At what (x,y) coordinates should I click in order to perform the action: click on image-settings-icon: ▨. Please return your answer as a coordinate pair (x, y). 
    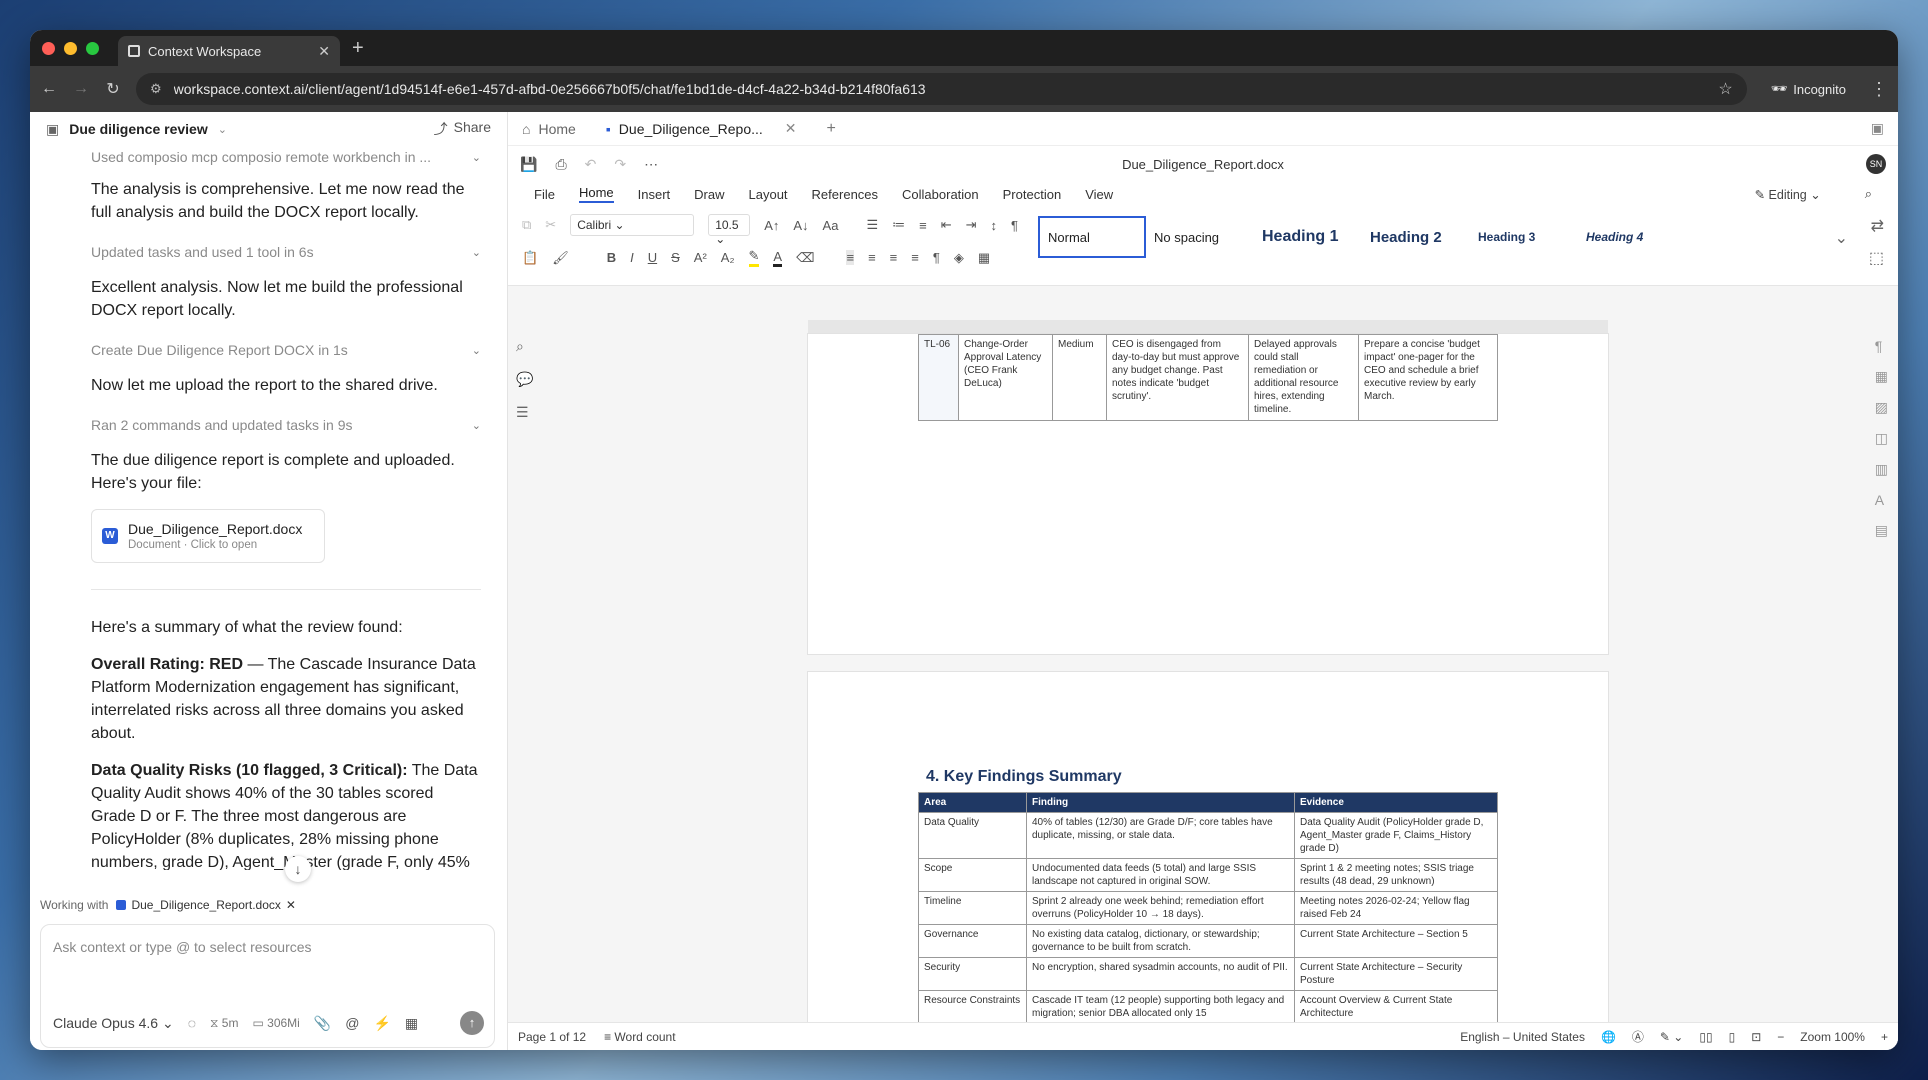
    Looking at the image, I should click on (1881, 407).